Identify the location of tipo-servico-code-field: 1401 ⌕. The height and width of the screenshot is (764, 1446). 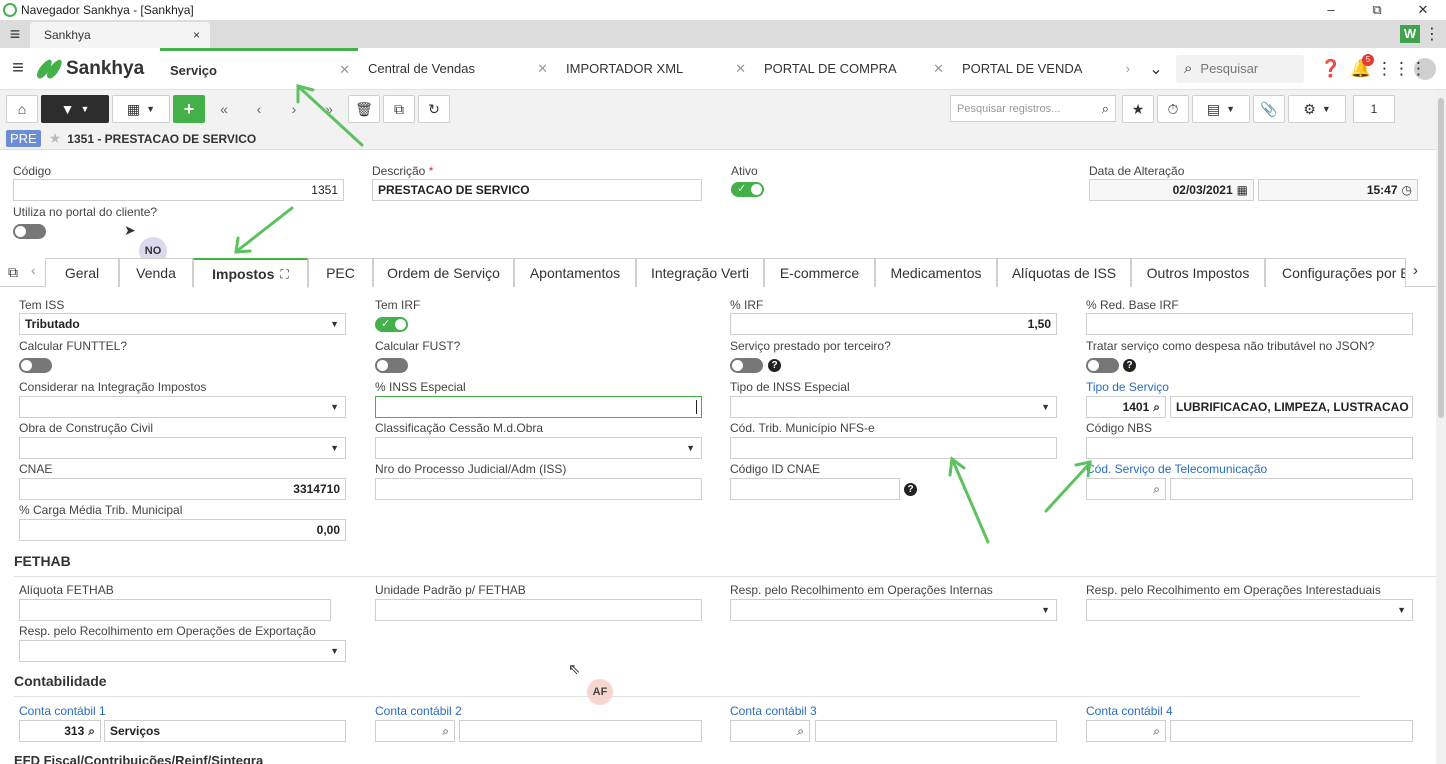
(1126, 407).